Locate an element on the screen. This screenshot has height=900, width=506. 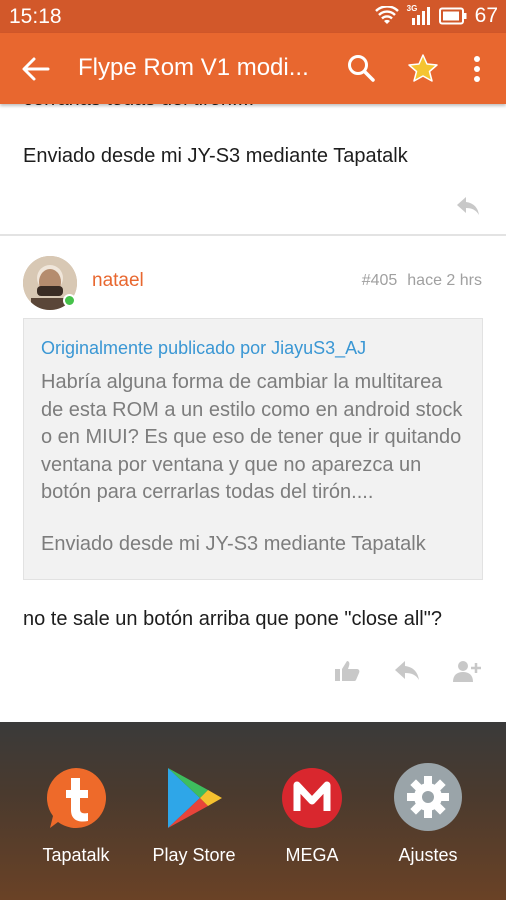
quote-signature: Enviado desde mi JY-S3 mediante Tapatalk is located at coordinates (233, 544).